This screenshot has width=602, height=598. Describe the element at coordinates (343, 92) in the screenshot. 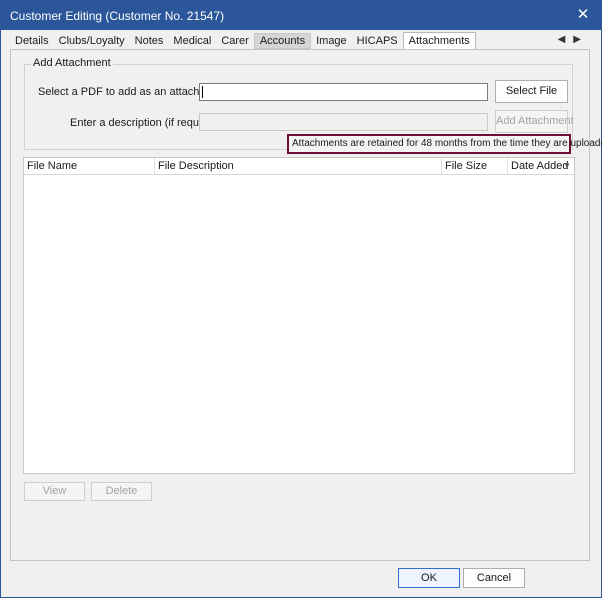

I see `pdf-path-input` at that location.